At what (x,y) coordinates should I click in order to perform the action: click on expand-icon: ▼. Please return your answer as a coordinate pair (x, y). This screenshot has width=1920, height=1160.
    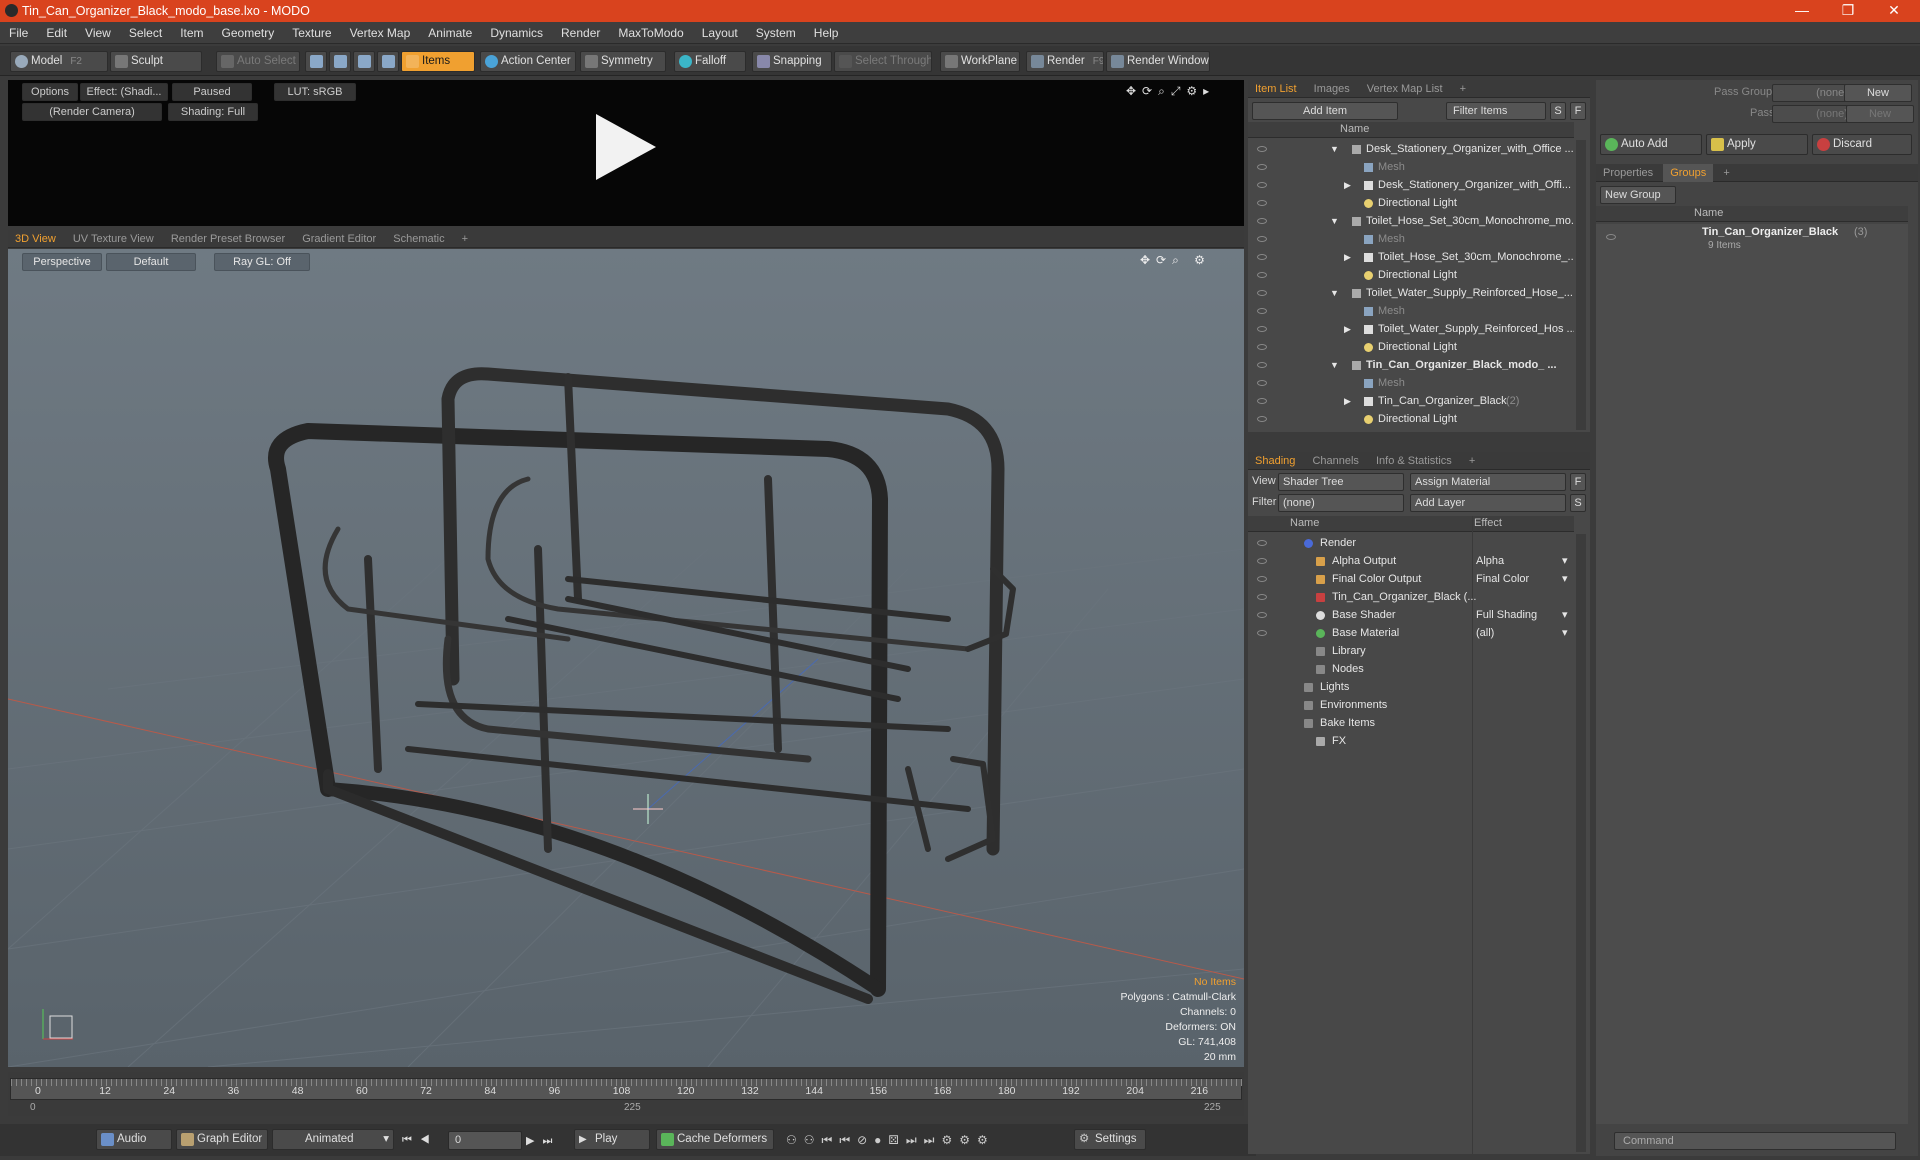
    Looking at the image, I should click on (1334, 149).